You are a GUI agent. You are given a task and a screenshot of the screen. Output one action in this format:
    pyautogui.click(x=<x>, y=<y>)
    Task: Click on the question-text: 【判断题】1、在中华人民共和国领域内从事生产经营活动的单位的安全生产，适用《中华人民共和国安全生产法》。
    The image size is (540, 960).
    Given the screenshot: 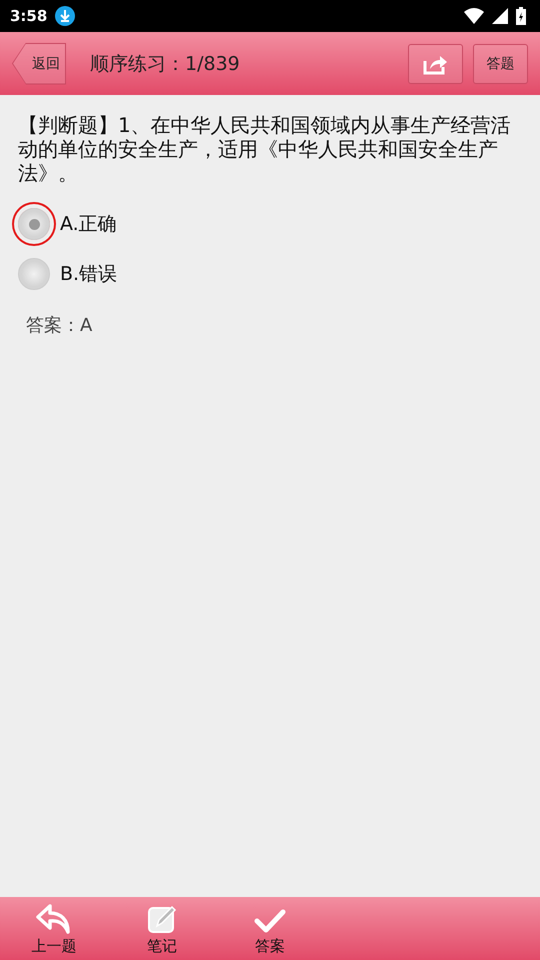 What is the action you would take?
    pyautogui.click(x=265, y=149)
    